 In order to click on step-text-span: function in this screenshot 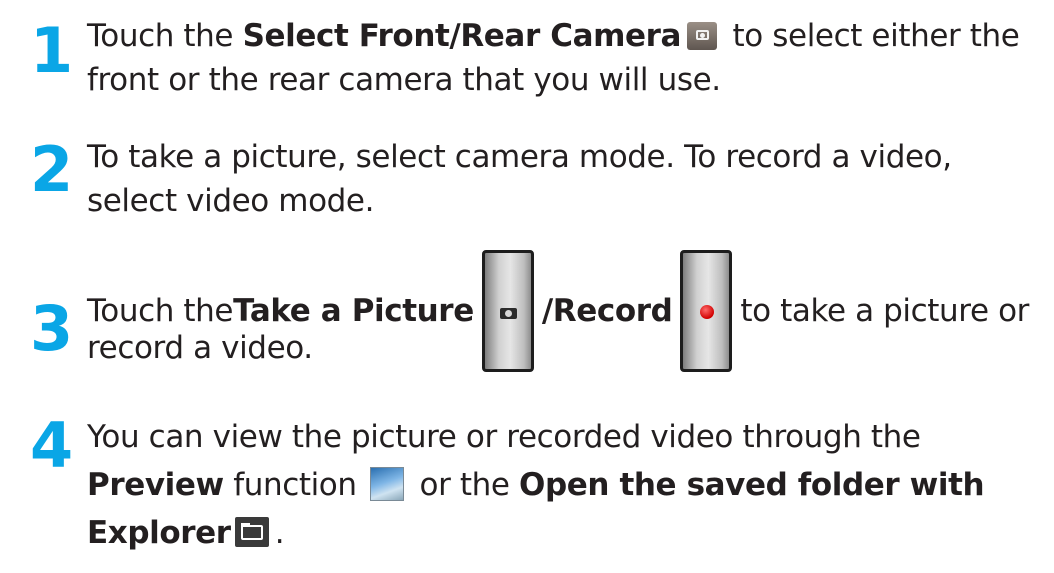, I will do `click(295, 485)`.